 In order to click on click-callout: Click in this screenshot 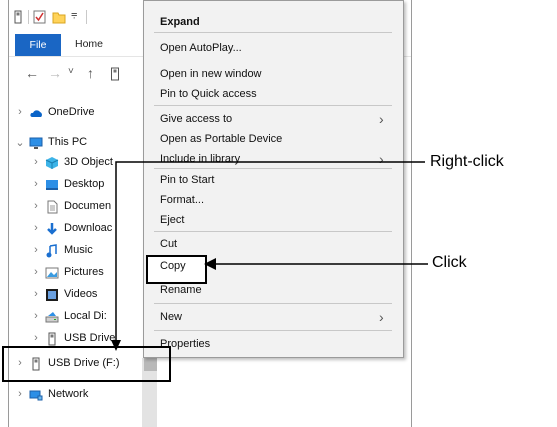, I will do `click(449, 262)`.